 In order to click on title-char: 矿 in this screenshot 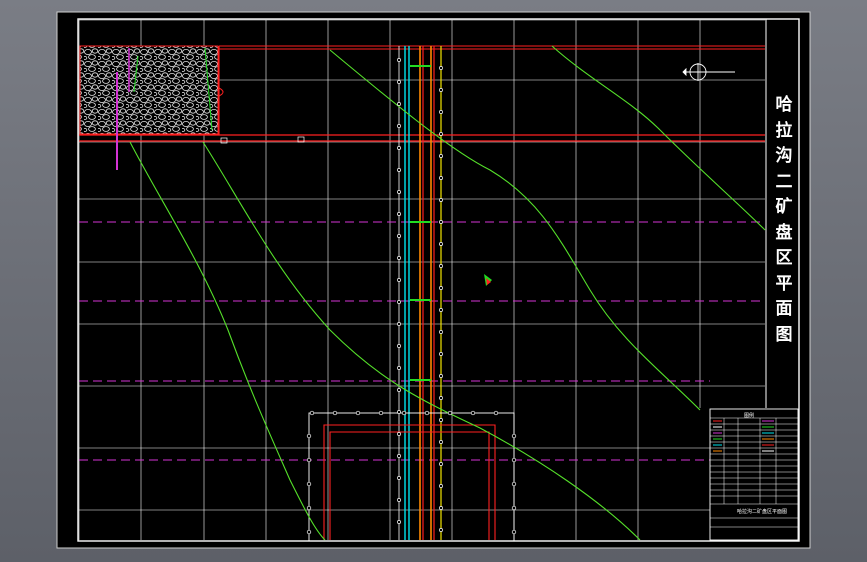, I will do `click(784, 207)`.